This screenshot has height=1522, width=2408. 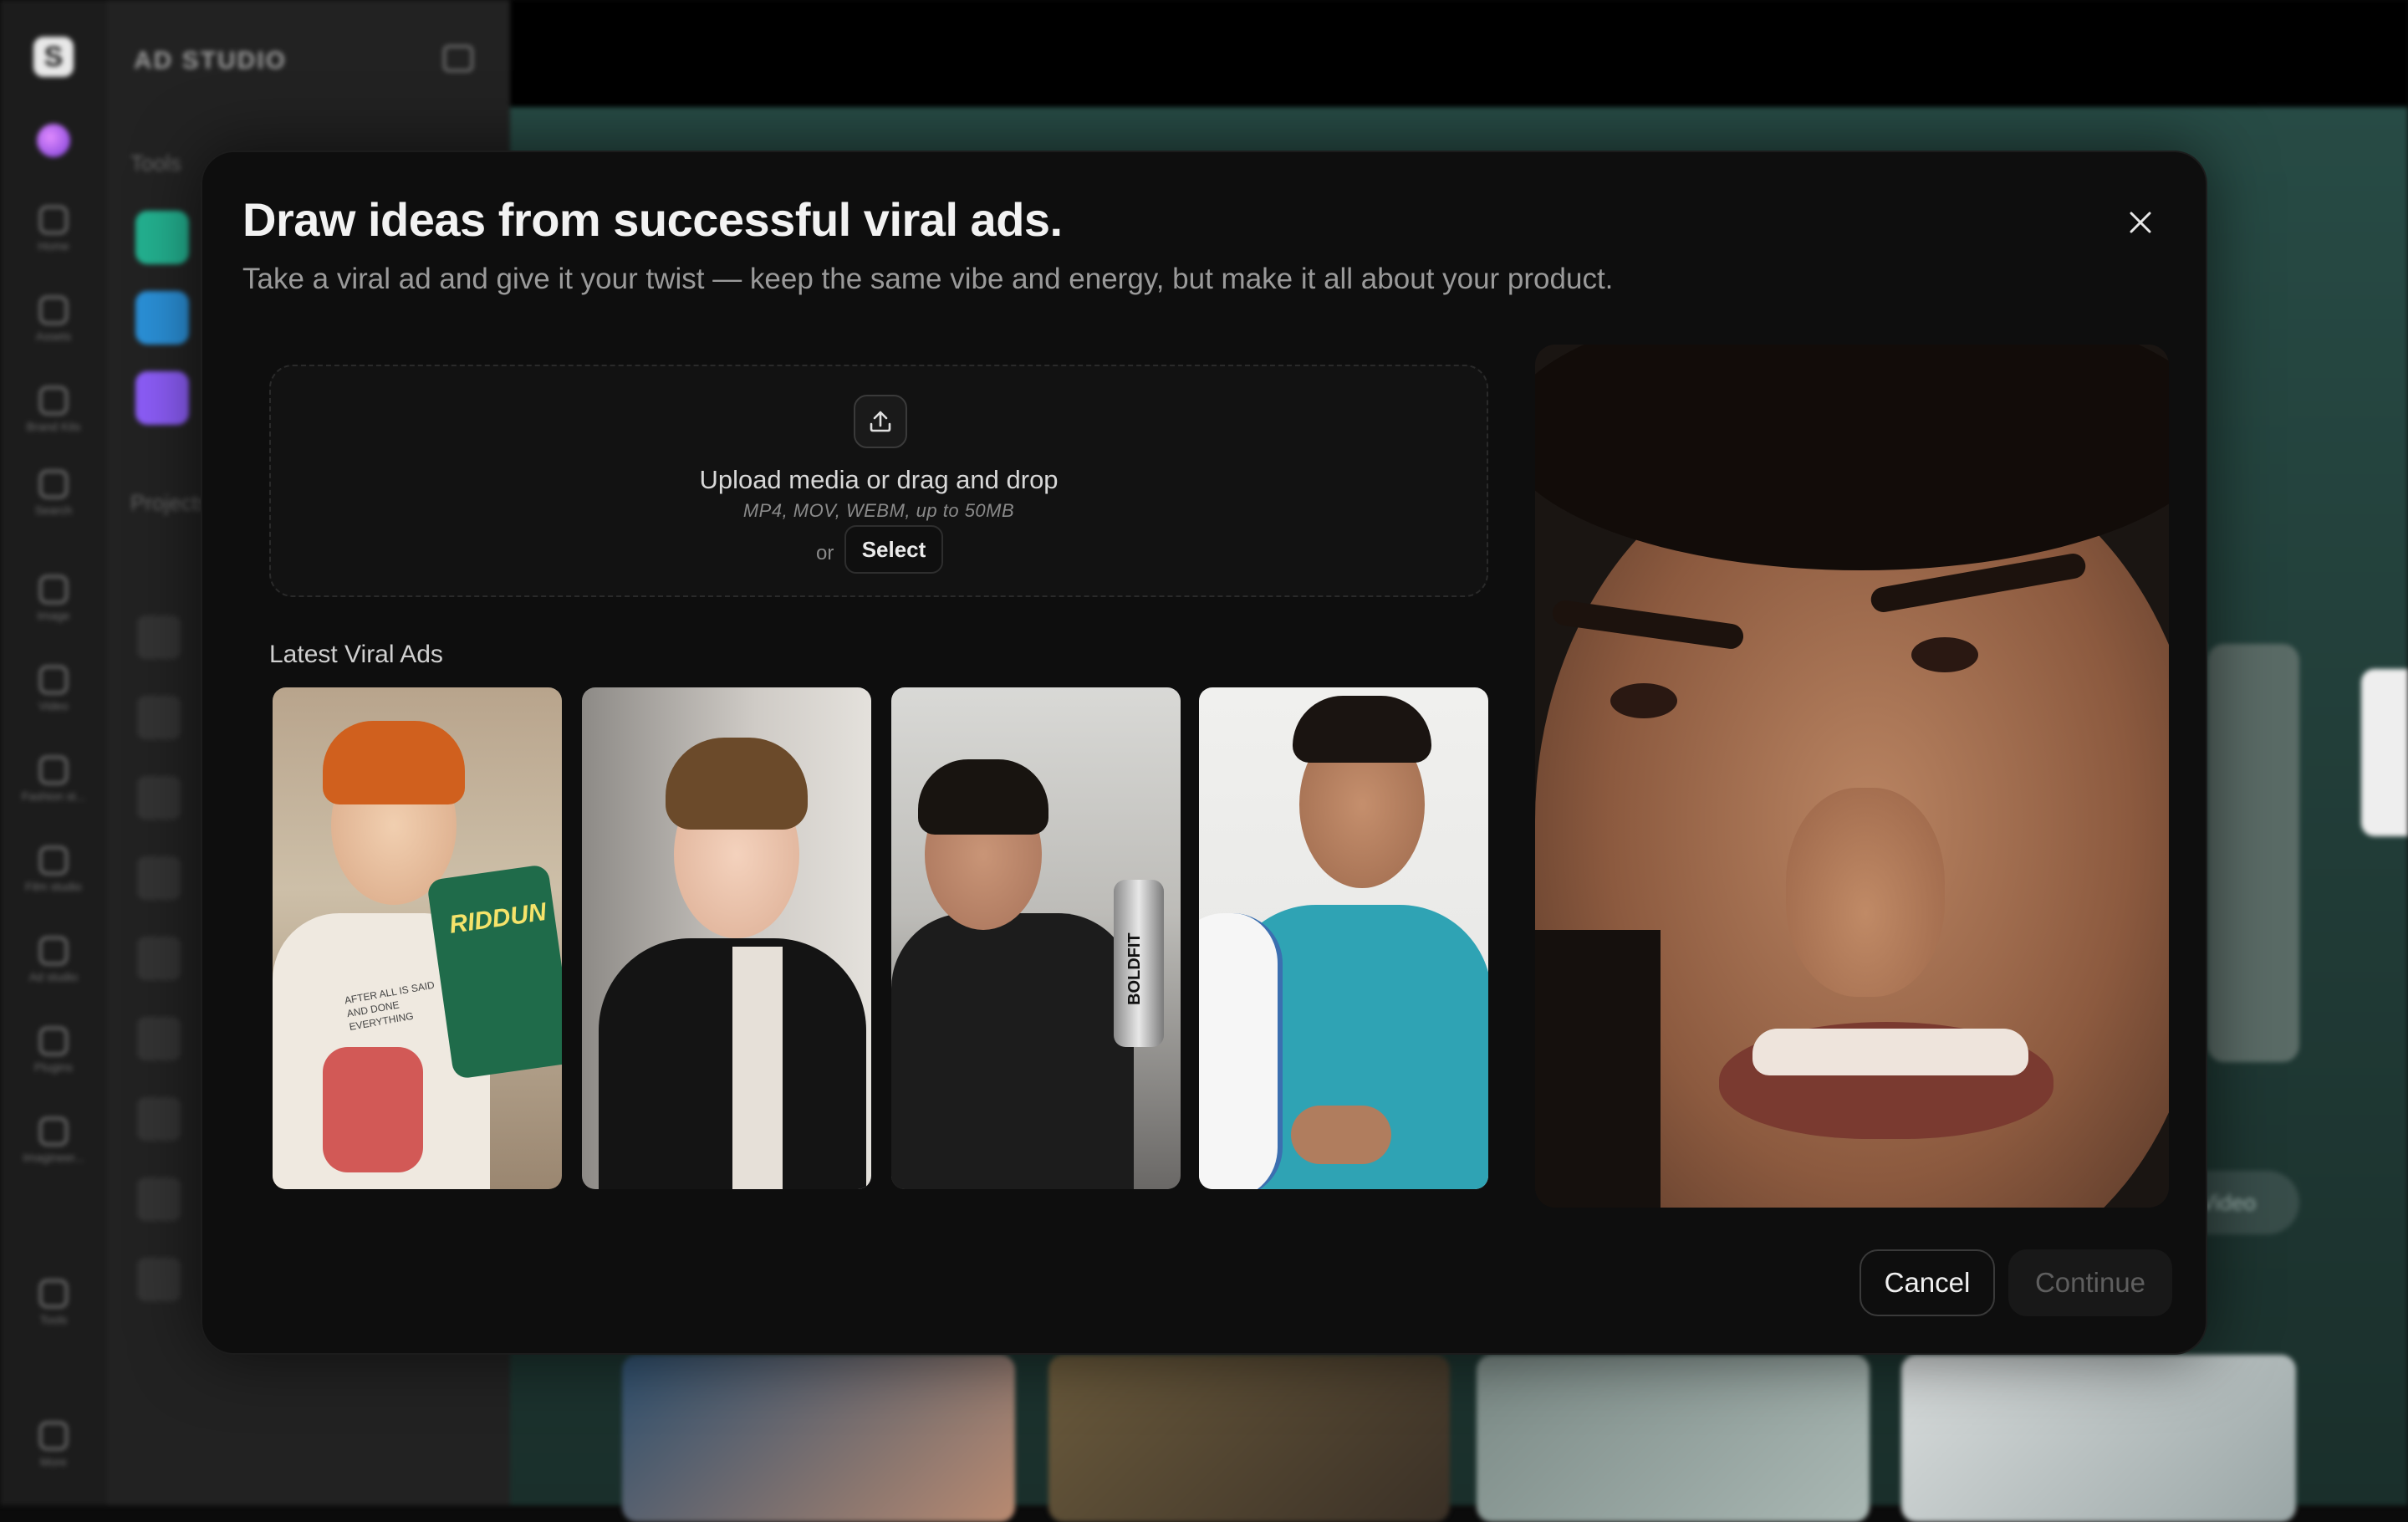 What do you see at coordinates (894, 549) in the screenshot?
I see `select-file-button: Select` at bounding box center [894, 549].